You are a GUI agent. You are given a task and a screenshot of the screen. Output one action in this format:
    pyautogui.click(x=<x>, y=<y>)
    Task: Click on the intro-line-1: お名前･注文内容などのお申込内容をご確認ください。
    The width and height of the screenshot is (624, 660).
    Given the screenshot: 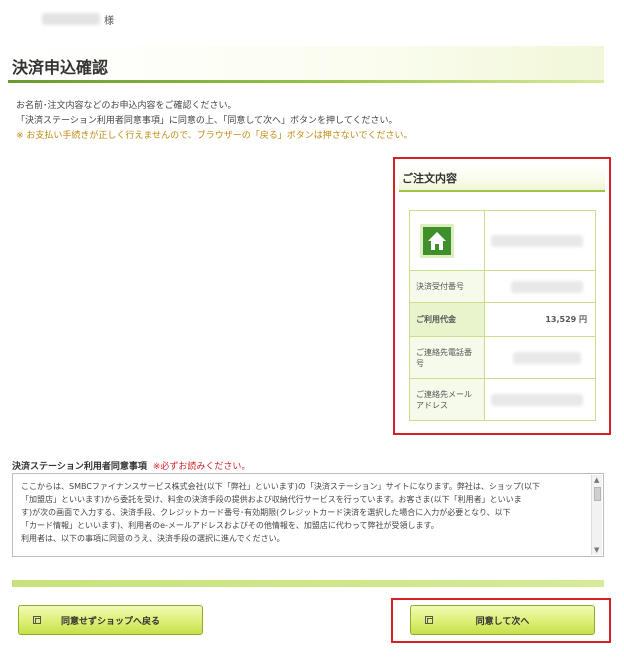 What is the action you would take?
    pyautogui.click(x=126, y=106)
    